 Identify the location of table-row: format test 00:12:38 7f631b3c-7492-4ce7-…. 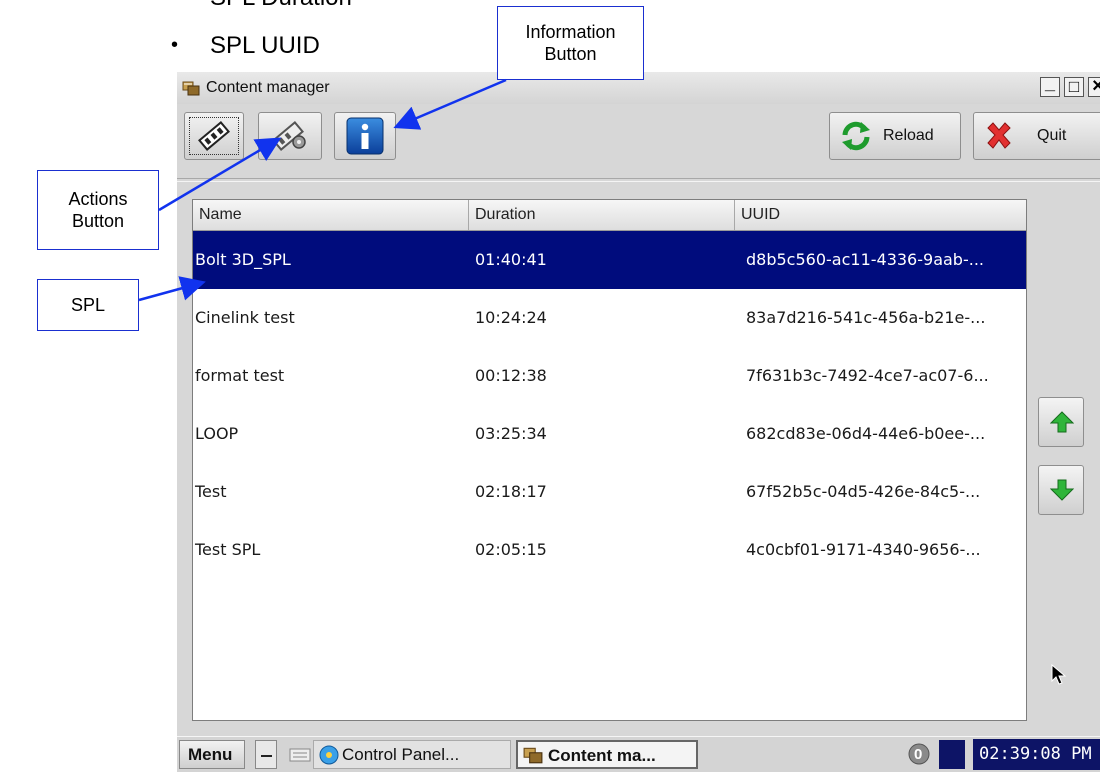
(609, 376).